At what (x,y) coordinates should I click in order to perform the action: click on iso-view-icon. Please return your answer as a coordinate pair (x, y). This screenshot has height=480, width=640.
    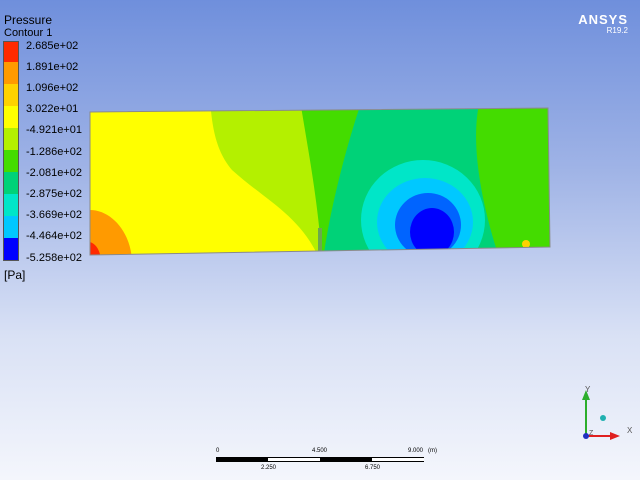
    Looking at the image, I should click on (603, 418).